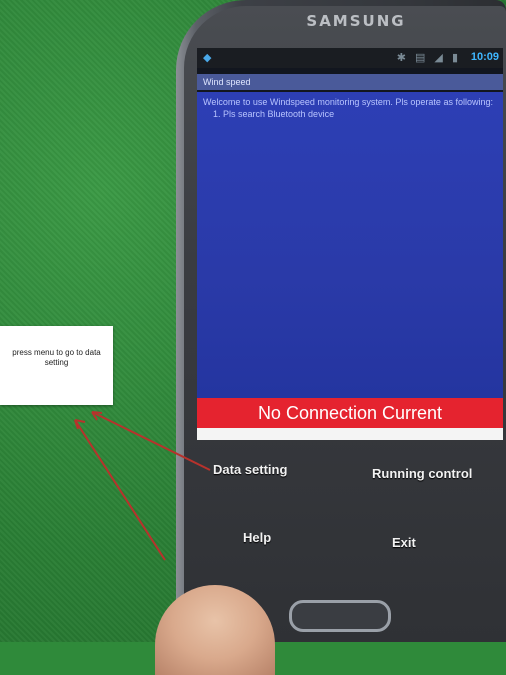  I want to click on annotation-arrows, so click(142, 486).